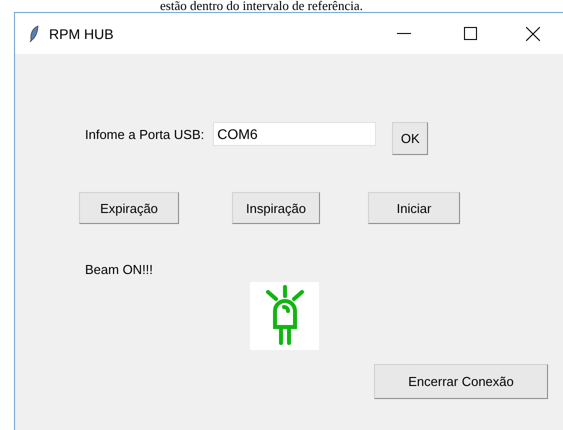 The image size is (563, 430). I want to click on close-icon, so click(533, 33).